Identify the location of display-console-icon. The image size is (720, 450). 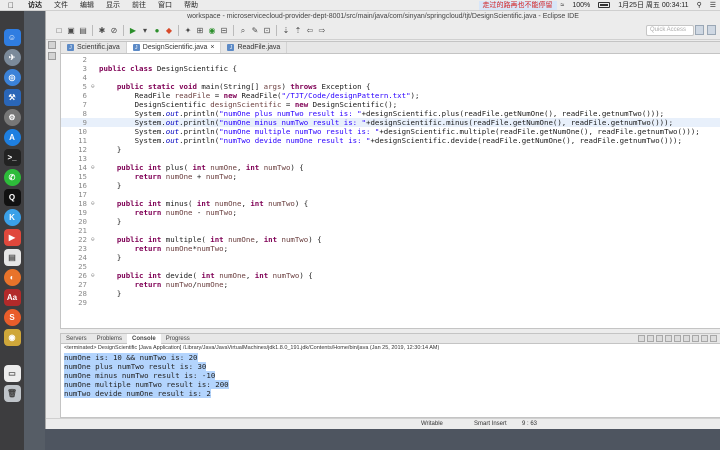
(695, 338).